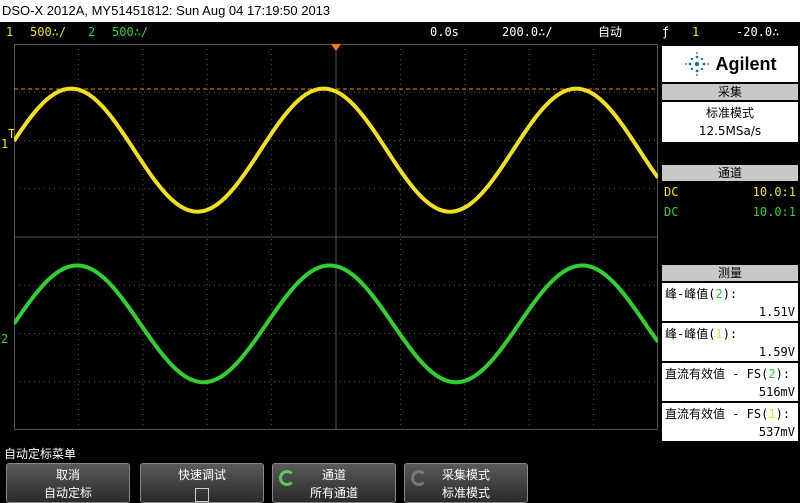 The width and height of the screenshot is (800, 503). What do you see at coordinates (730, 302) in the screenshot?
I see `measurement-item: 峰-峰值(2): 1.51V` at bounding box center [730, 302].